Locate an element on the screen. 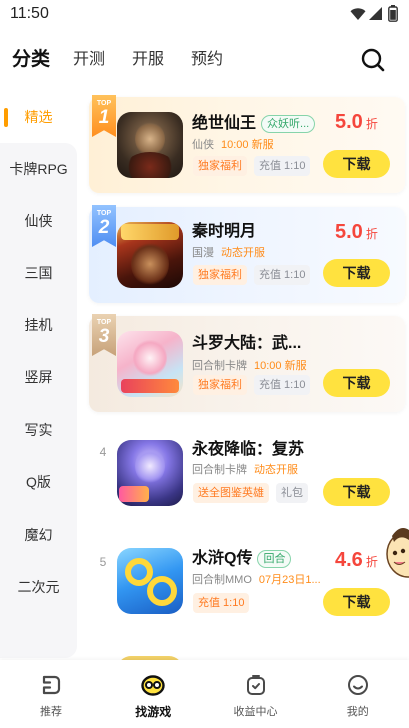 The width and height of the screenshot is (409, 728). game-item: 4 永夜降临：复苏 回合制卡牌 动态开服 送全图鉴英雄 礼包 下载 is located at coordinates (247, 473).